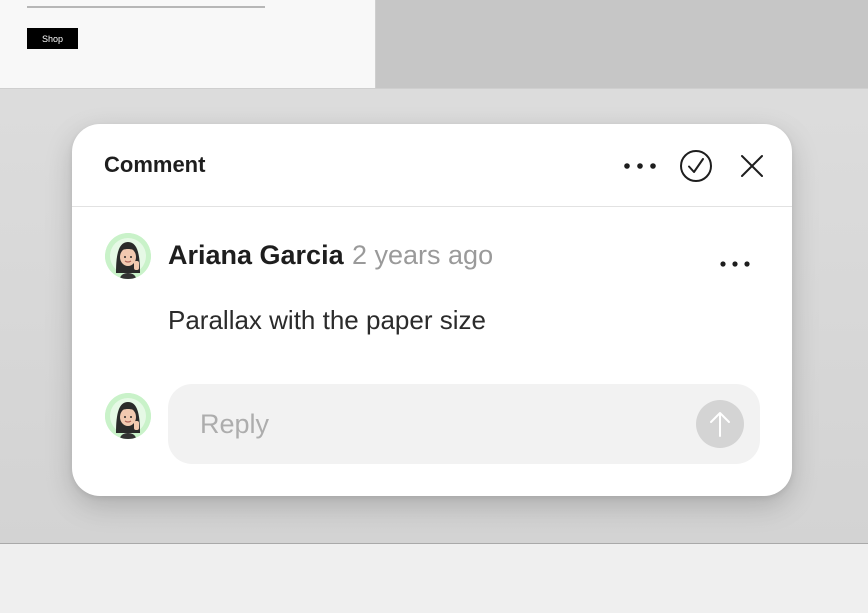 Image resolution: width=868 pixels, height=613 pixels. I want to click on header-divider, so click(432, 206).